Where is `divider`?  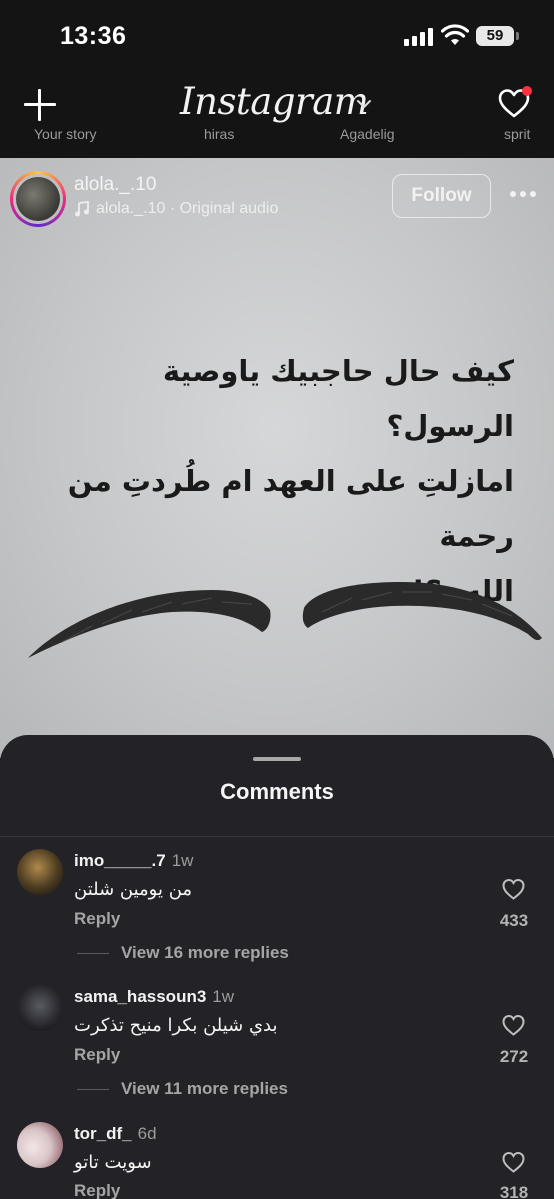 divider is located at coordinates (277, 836).